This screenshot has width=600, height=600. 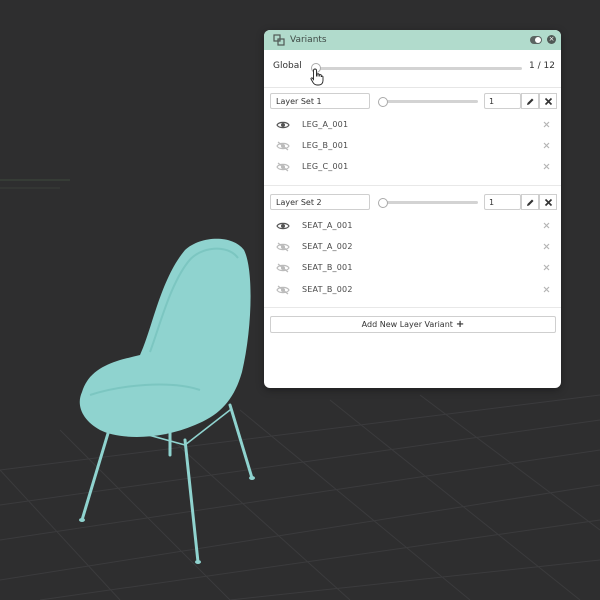 I want to click on global-count: 1 / 12, so click(x=542, y=66).